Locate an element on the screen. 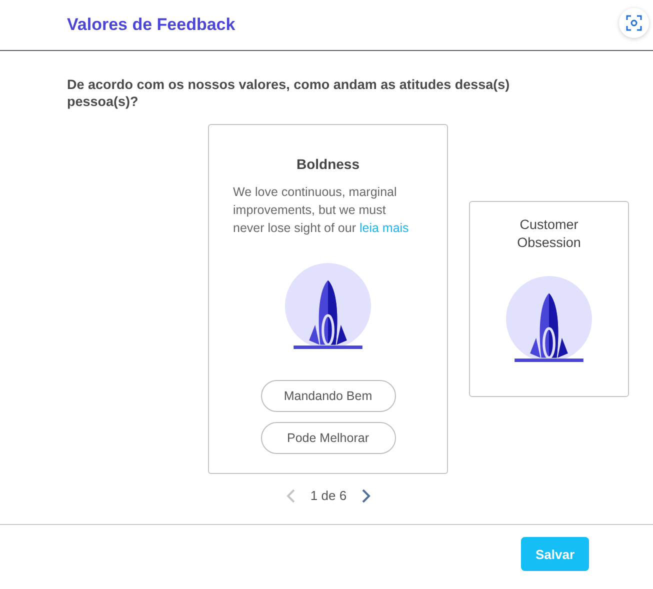 This screenshot has height=589, width=653. card-title: Boldness is located at coordinates (328, 164).